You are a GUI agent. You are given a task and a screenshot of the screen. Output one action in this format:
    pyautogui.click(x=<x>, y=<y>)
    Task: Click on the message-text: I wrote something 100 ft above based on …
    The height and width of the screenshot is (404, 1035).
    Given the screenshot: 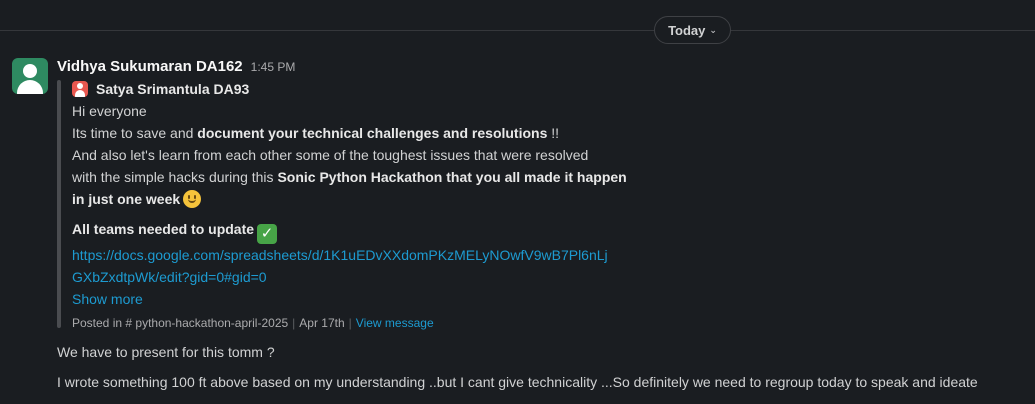 What is the action you would take?
    pyautogui.click(x=517, y=382)
    